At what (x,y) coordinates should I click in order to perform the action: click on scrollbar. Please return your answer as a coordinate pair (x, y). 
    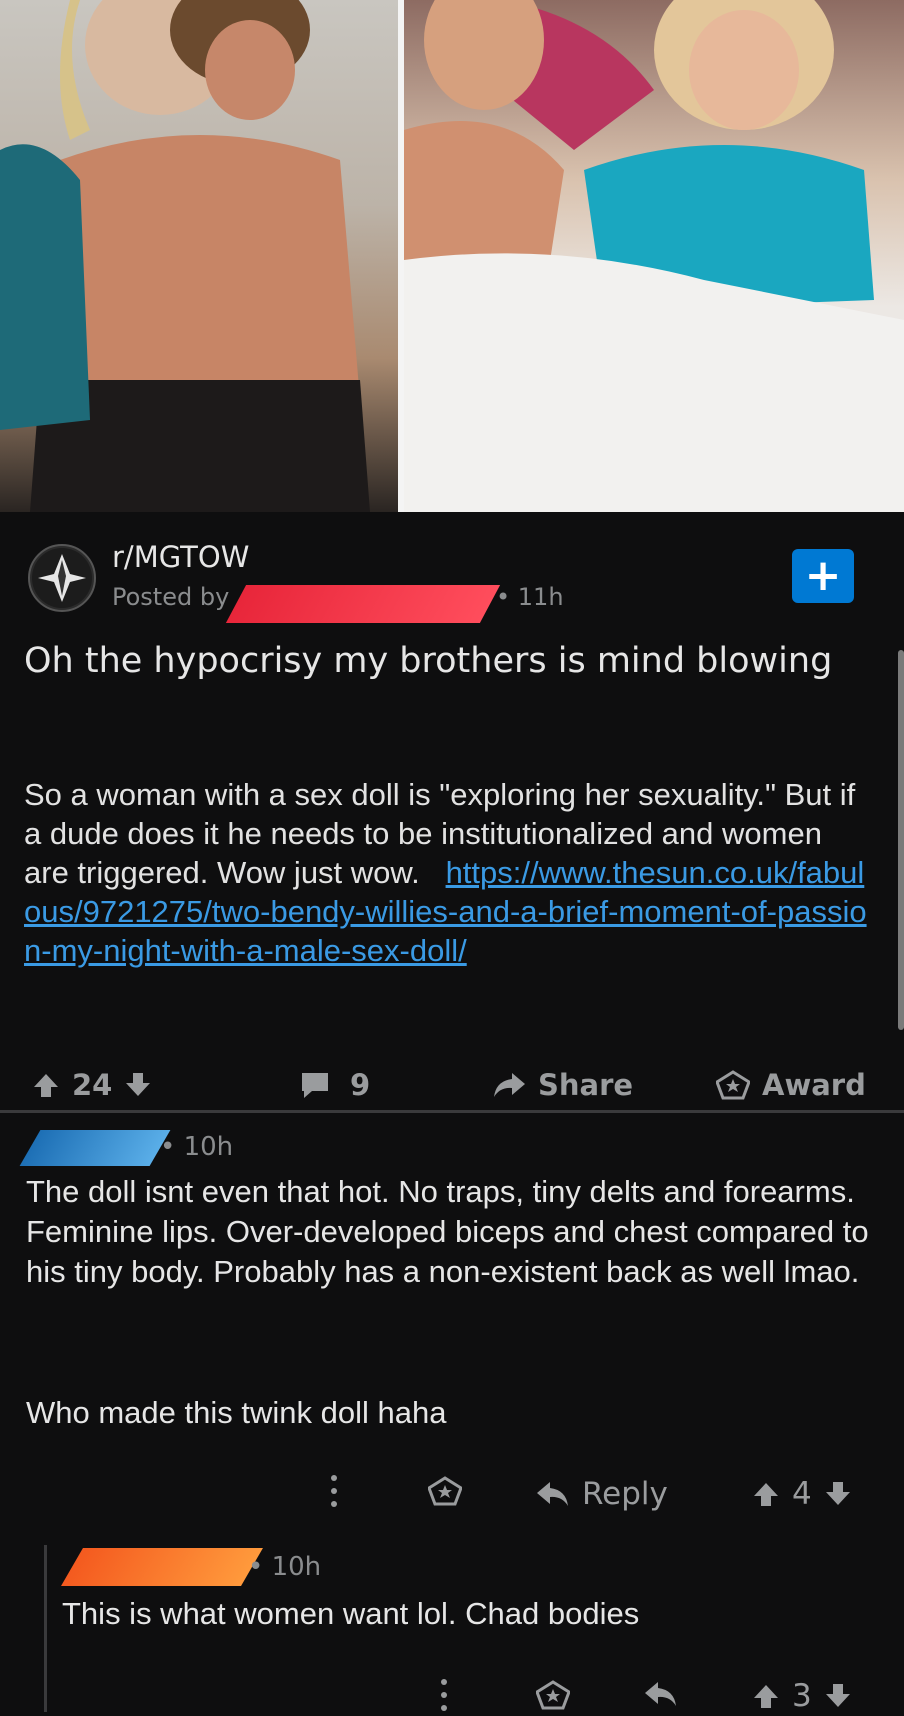
    Looking at the image, I should click on (901, 840).